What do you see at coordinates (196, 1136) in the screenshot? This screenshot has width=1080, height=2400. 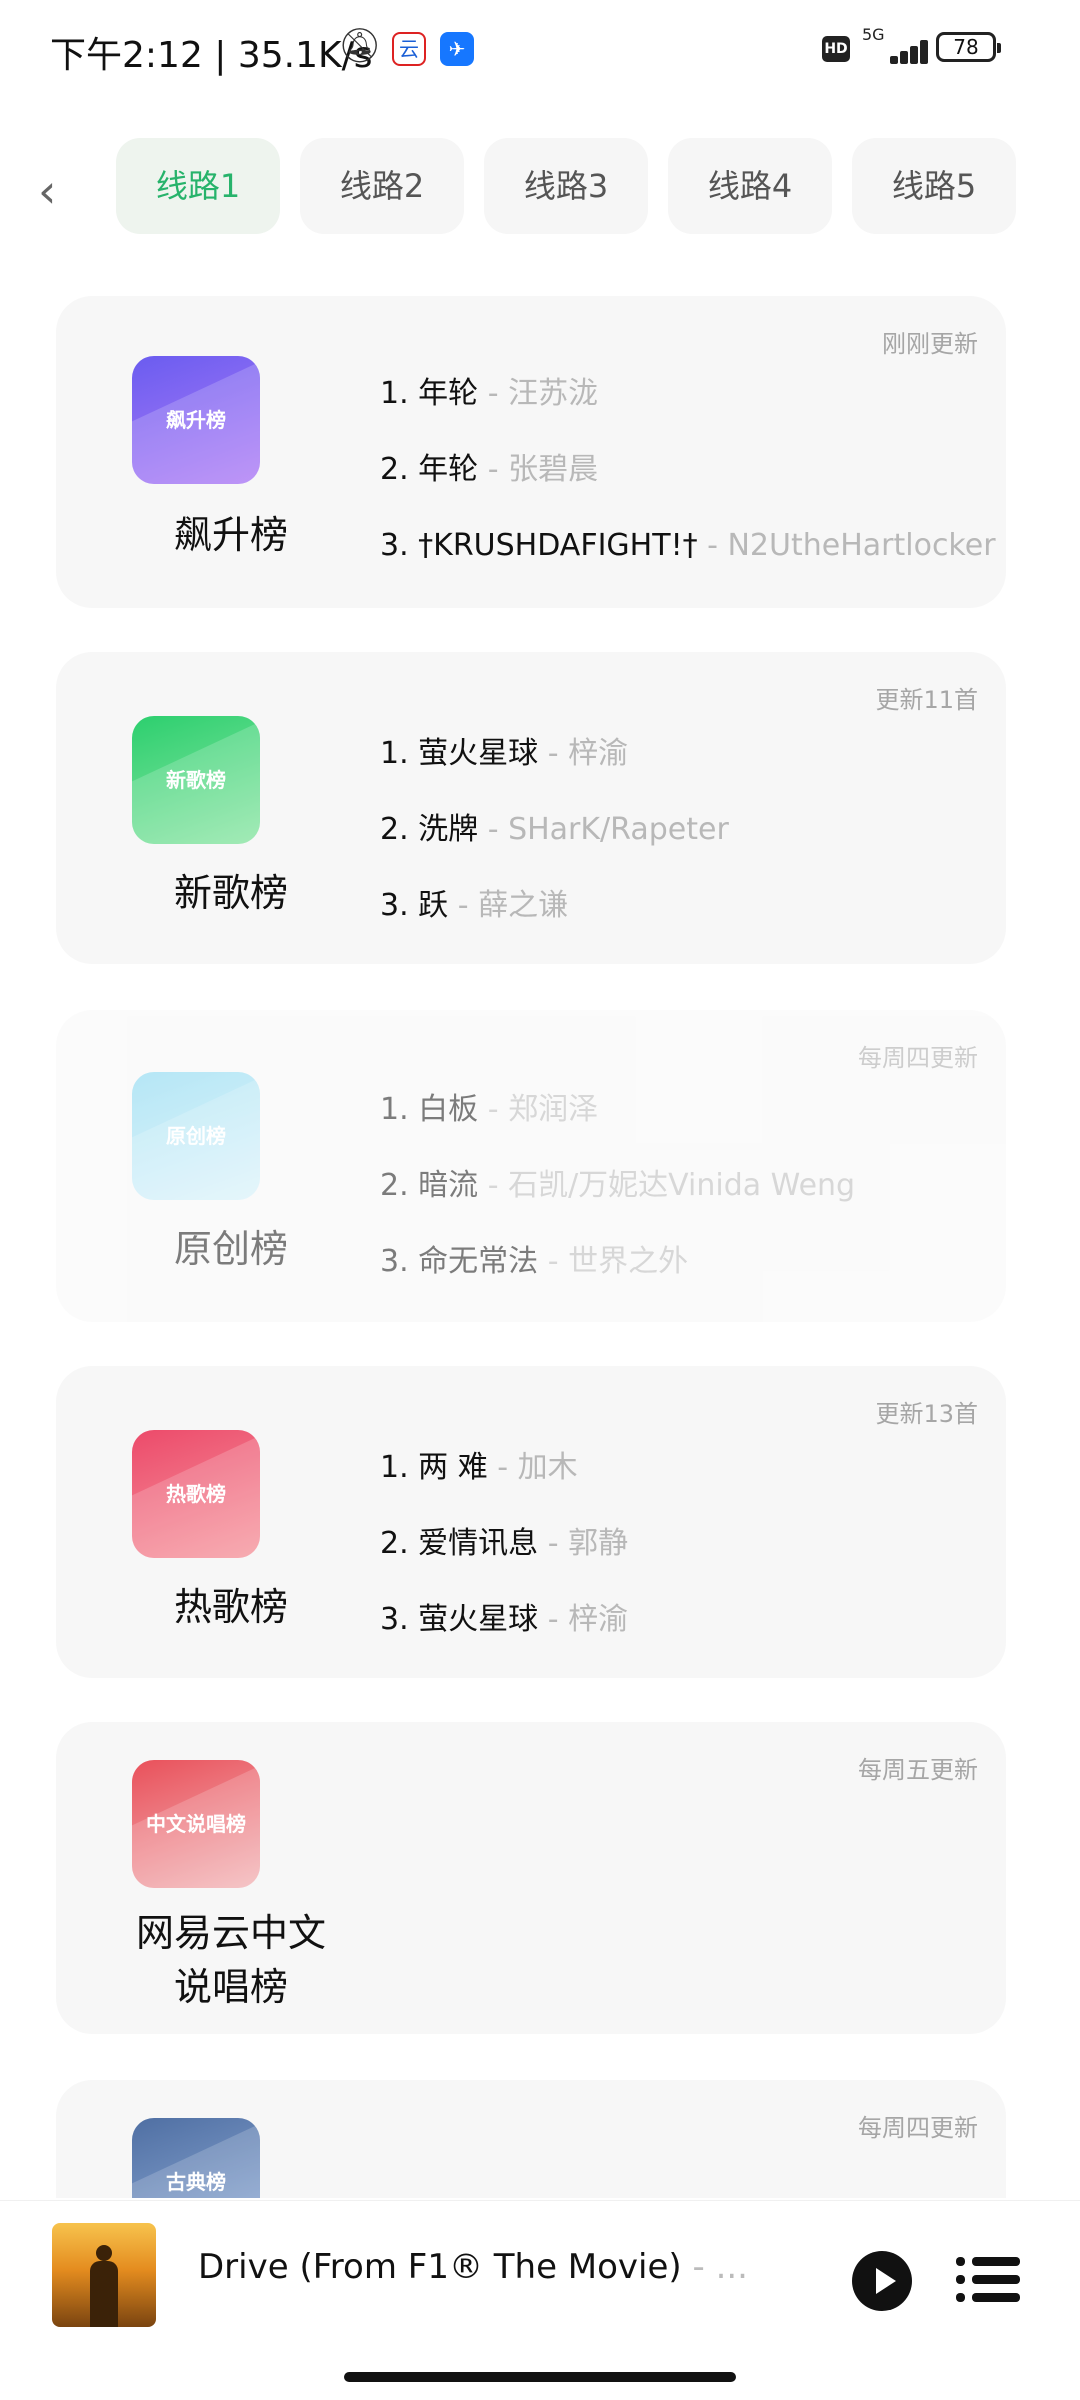 I see `chart-cover: 原创榜` at bounding box center [196, 1136].